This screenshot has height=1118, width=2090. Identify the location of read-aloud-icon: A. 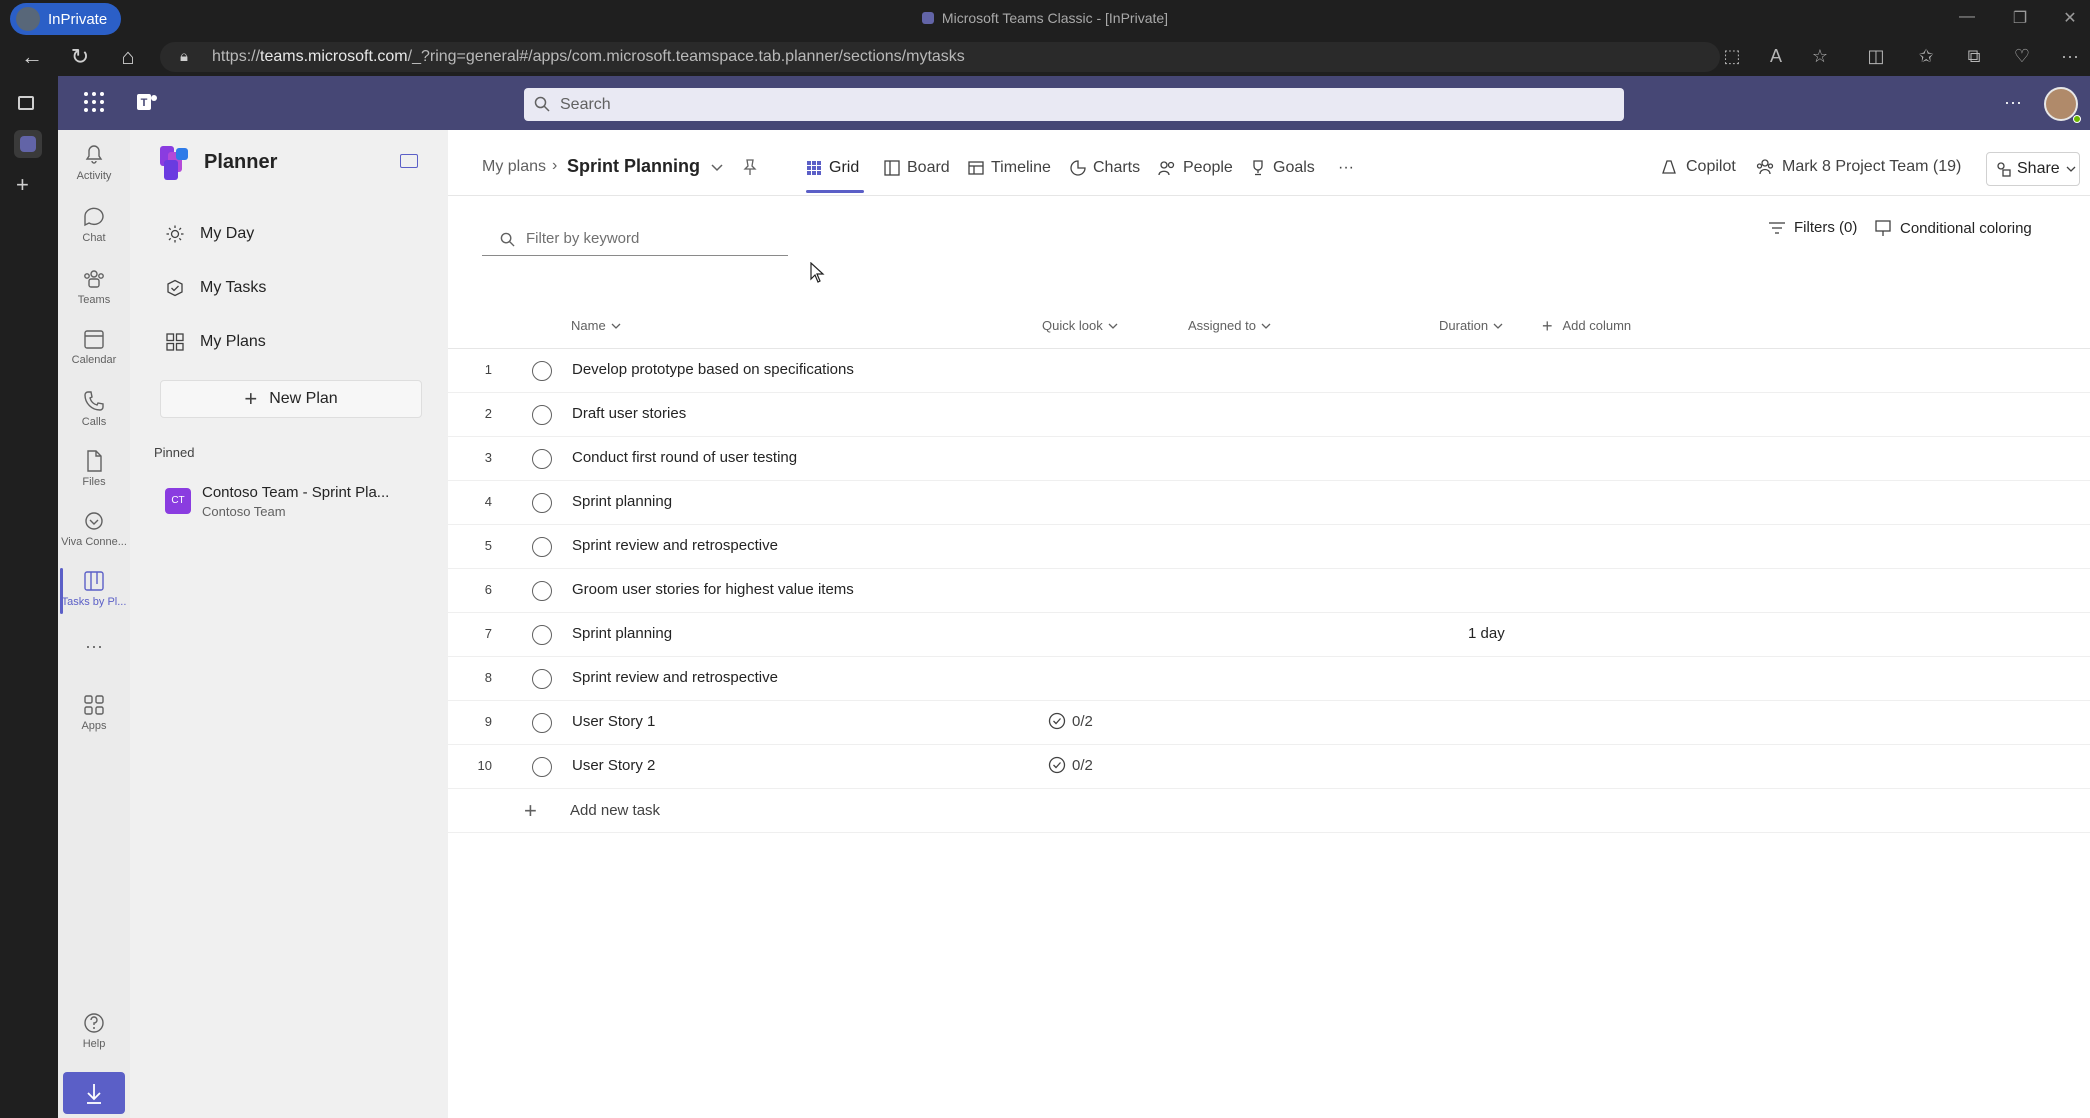
(1776, 57).